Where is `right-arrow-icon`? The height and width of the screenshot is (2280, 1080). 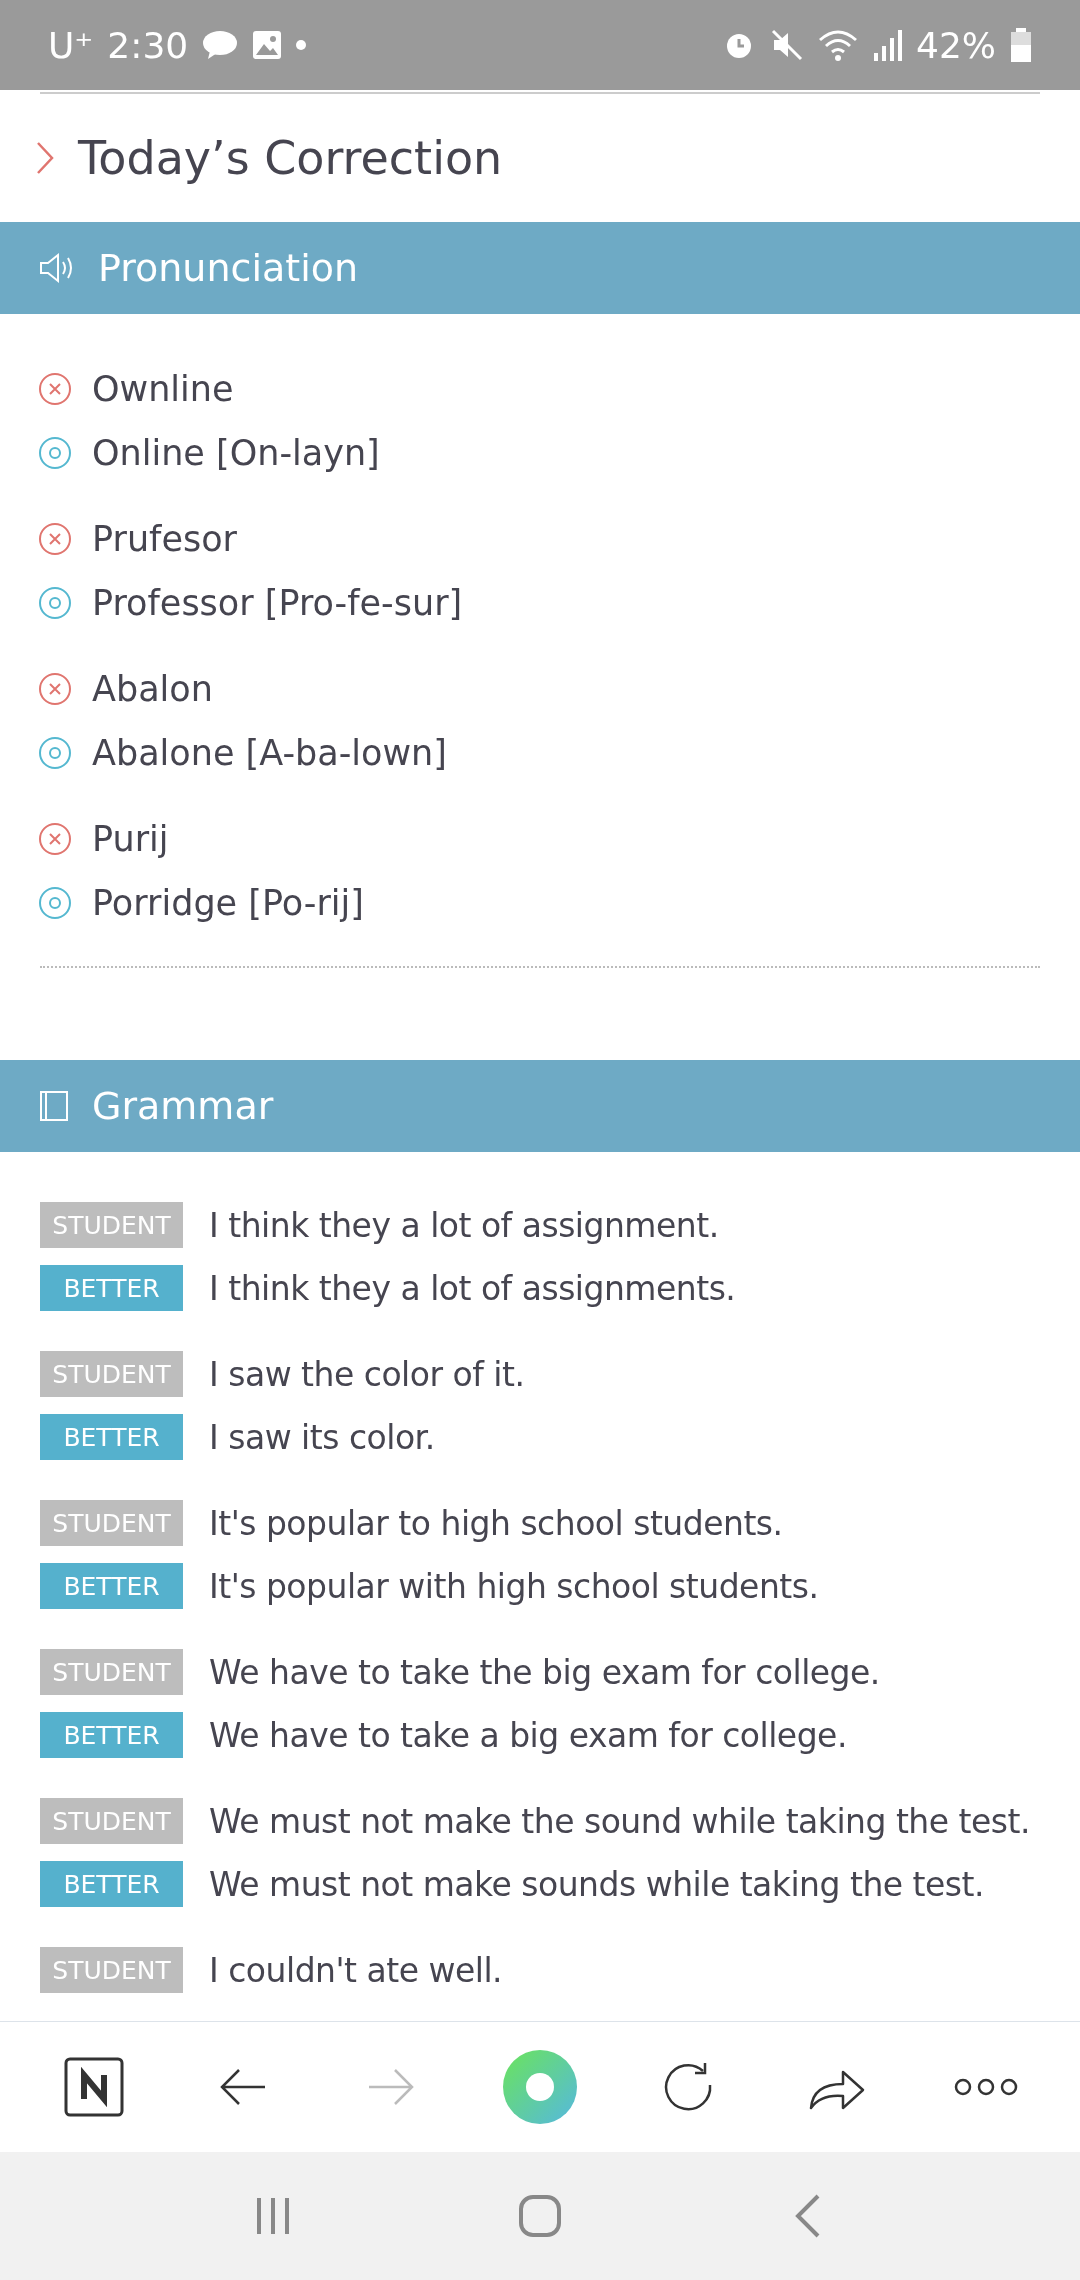 right-arrow-icon is located at coordinates (391, 2087).